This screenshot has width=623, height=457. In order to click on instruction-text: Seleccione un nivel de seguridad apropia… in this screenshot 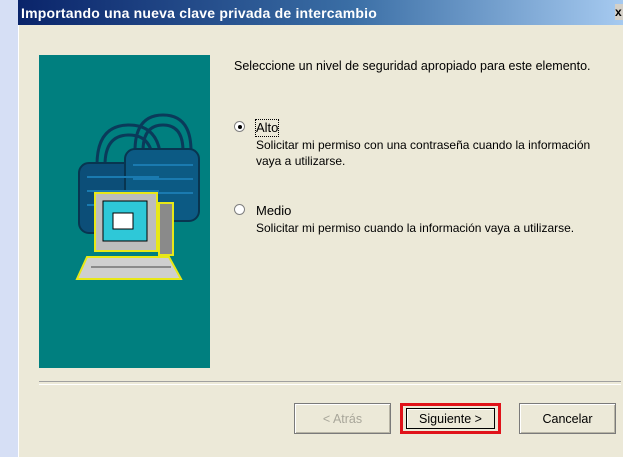, I will do `click(412, 66)`.